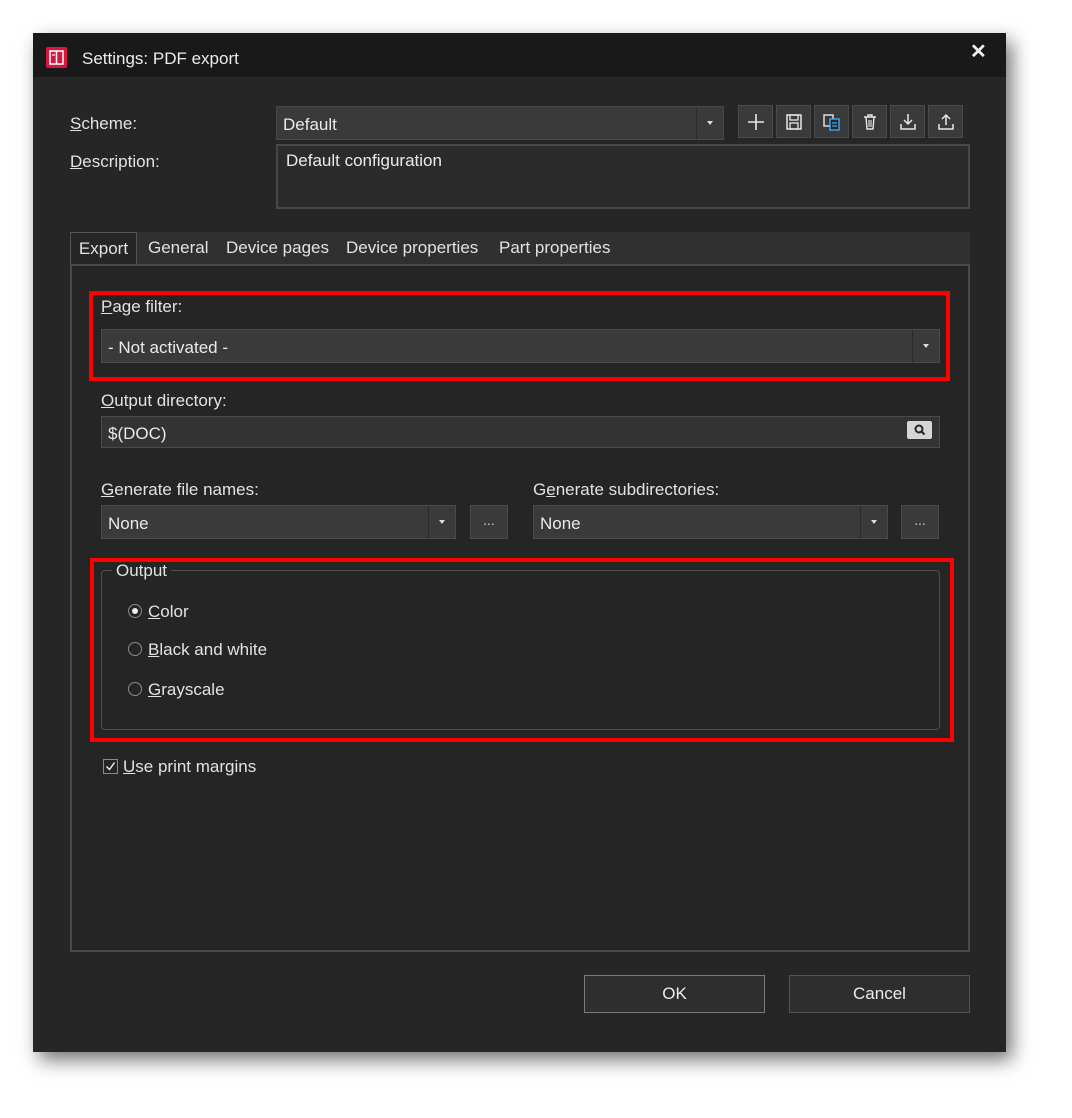 This screenshot has height=1118, width=1072. Describe the element at coordinates (160, 58) in the screenshot. I see `window-title: Settings: PDF export` at that location.